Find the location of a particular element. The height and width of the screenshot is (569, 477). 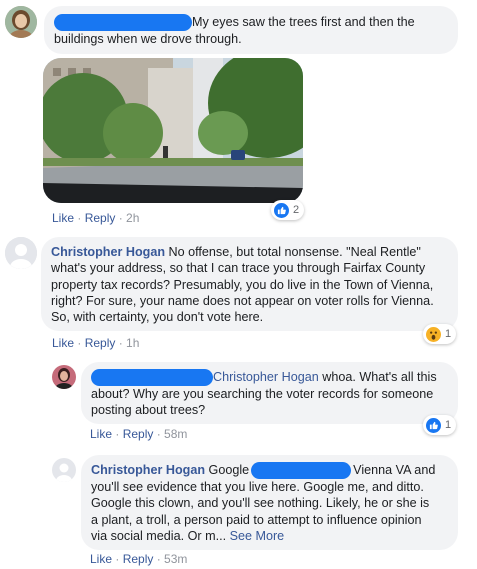

comment-text: posting about trees? is located at coordinates (148, 410).